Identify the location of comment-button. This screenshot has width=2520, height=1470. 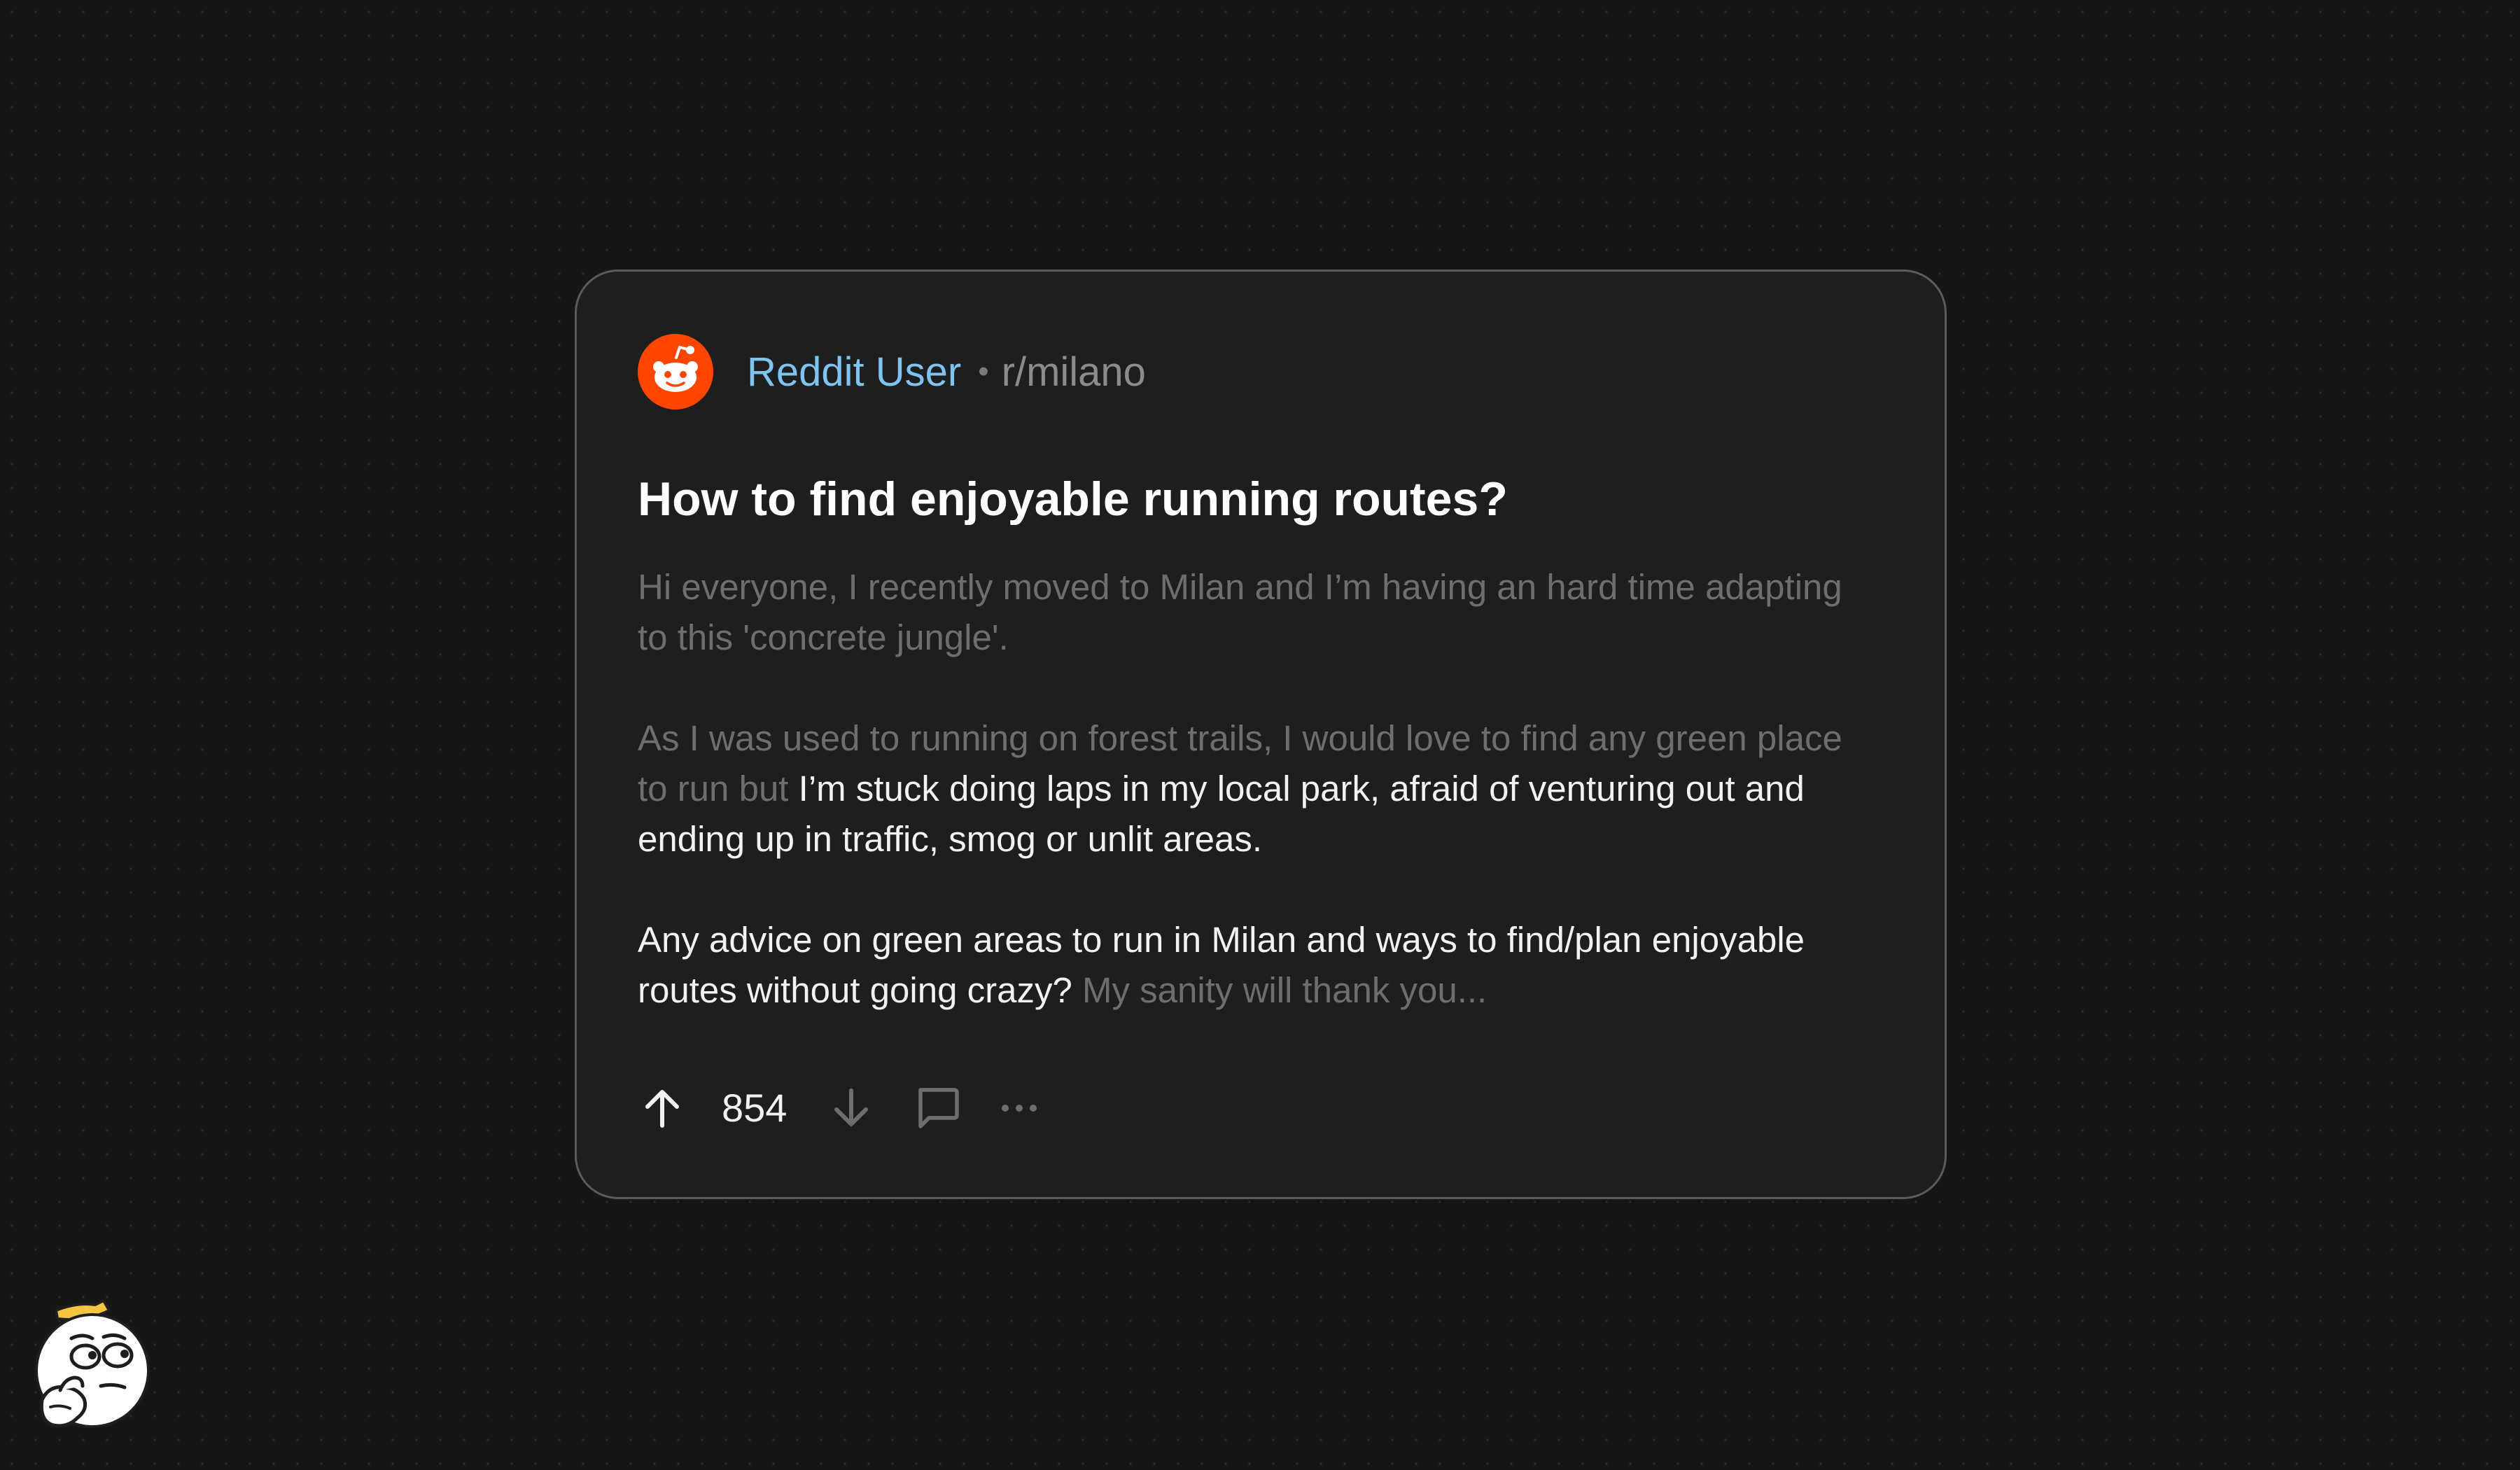
(937, 1108).